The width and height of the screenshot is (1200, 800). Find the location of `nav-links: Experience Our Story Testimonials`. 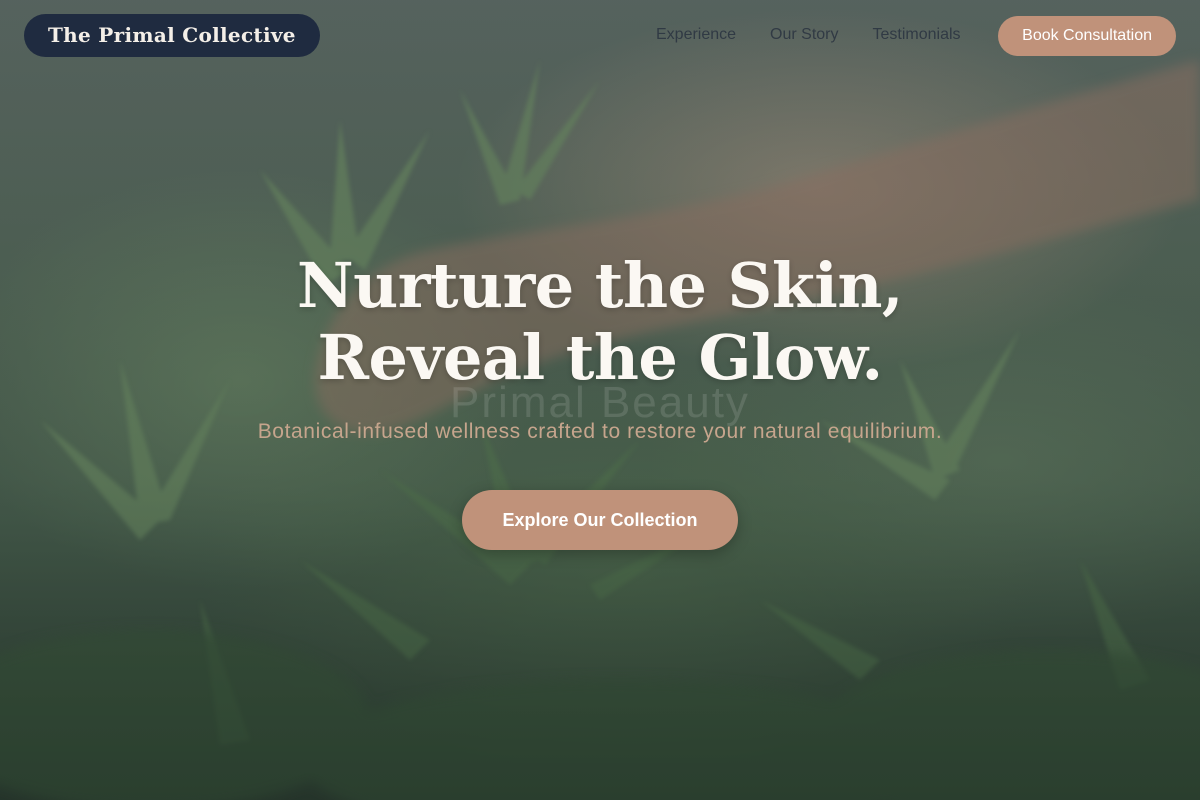

nav-links: Experience Our Story Testimonials is located at coordinates (808, 35).